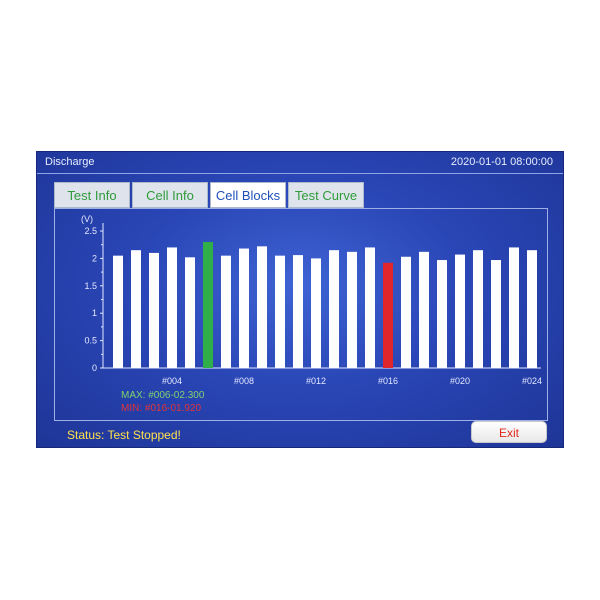  Describe the element at coordinates (94, 368) in the screenshot. I see `y-tick-label: 0` at that location.